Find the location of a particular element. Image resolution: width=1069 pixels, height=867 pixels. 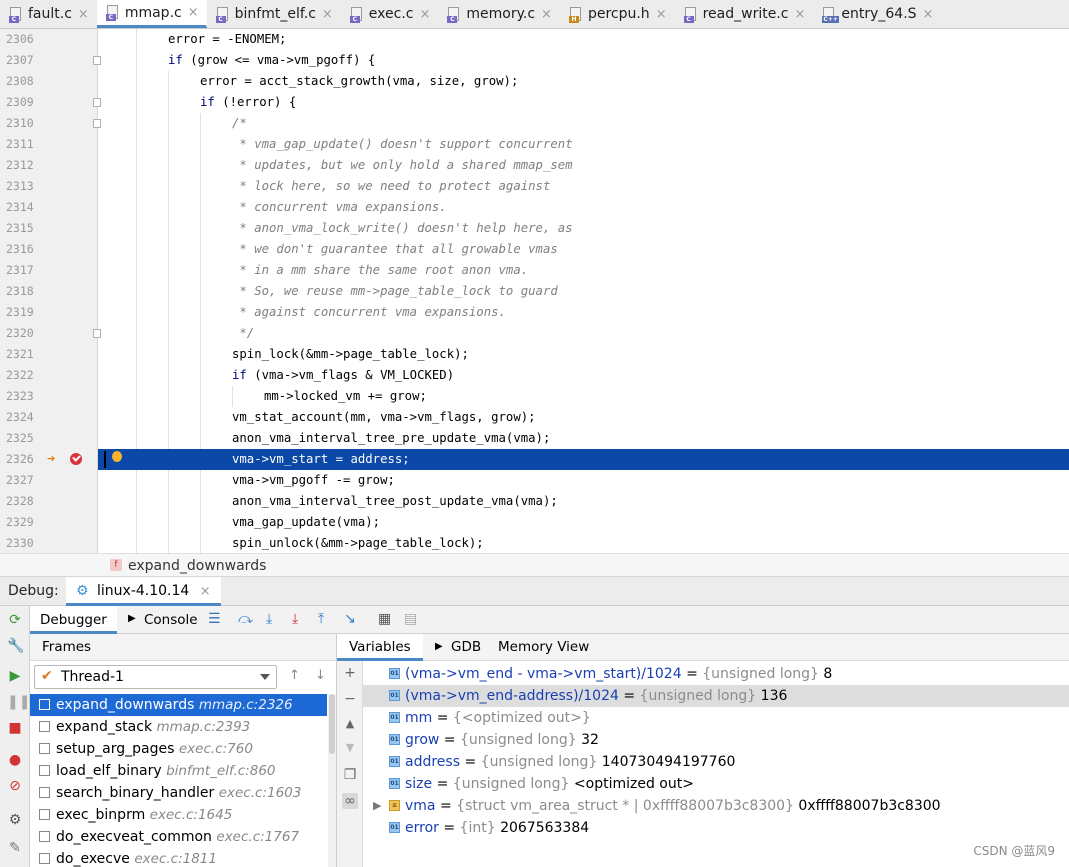

run-config-tab: ⚙ linux-4.10.14 × is located at coordinates (143, 591).